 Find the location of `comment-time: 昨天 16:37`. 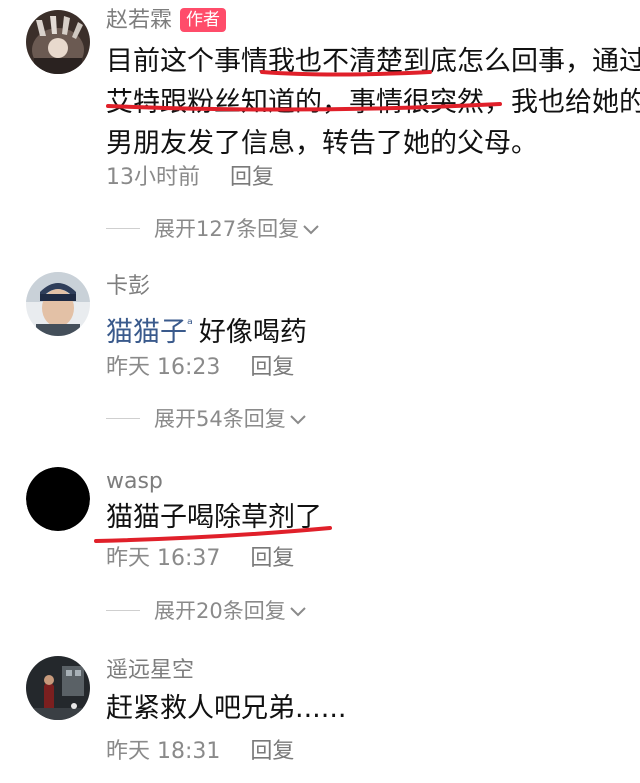

comment-time: 昨天 16:37 is located at coordinates (163, 558).